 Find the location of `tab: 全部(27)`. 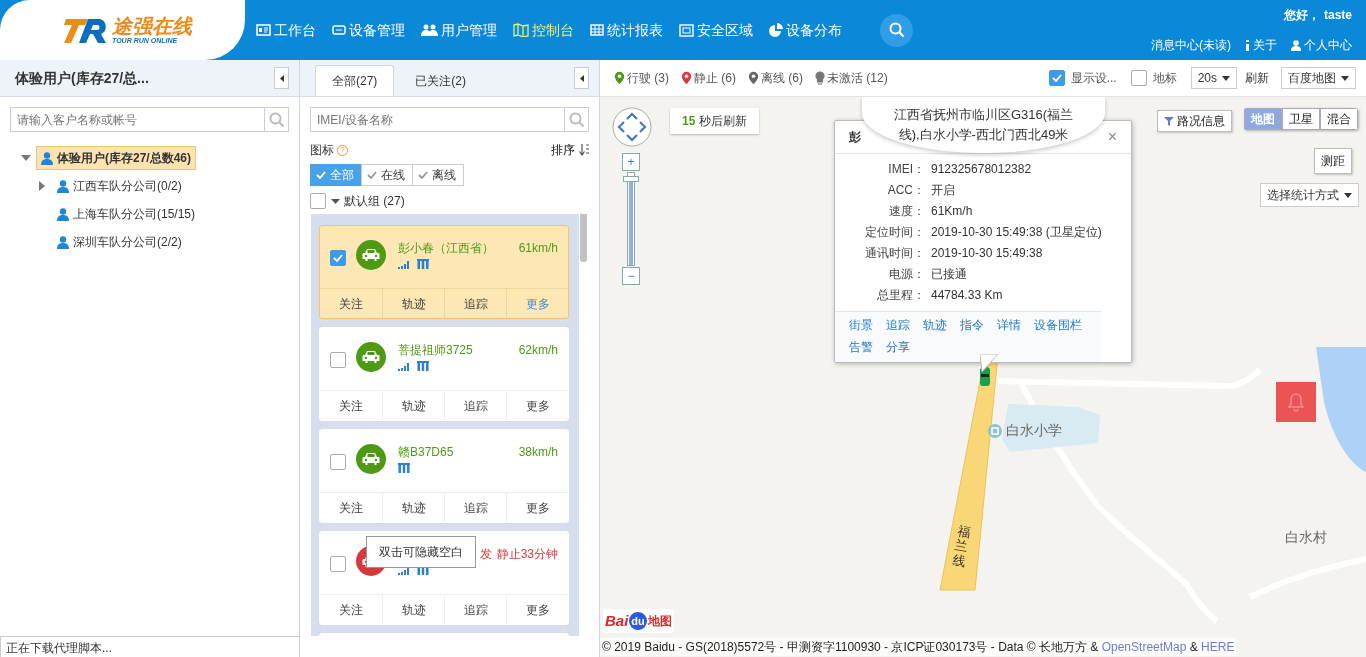

tab: 全部(27) is located at coordinates (355, 80).